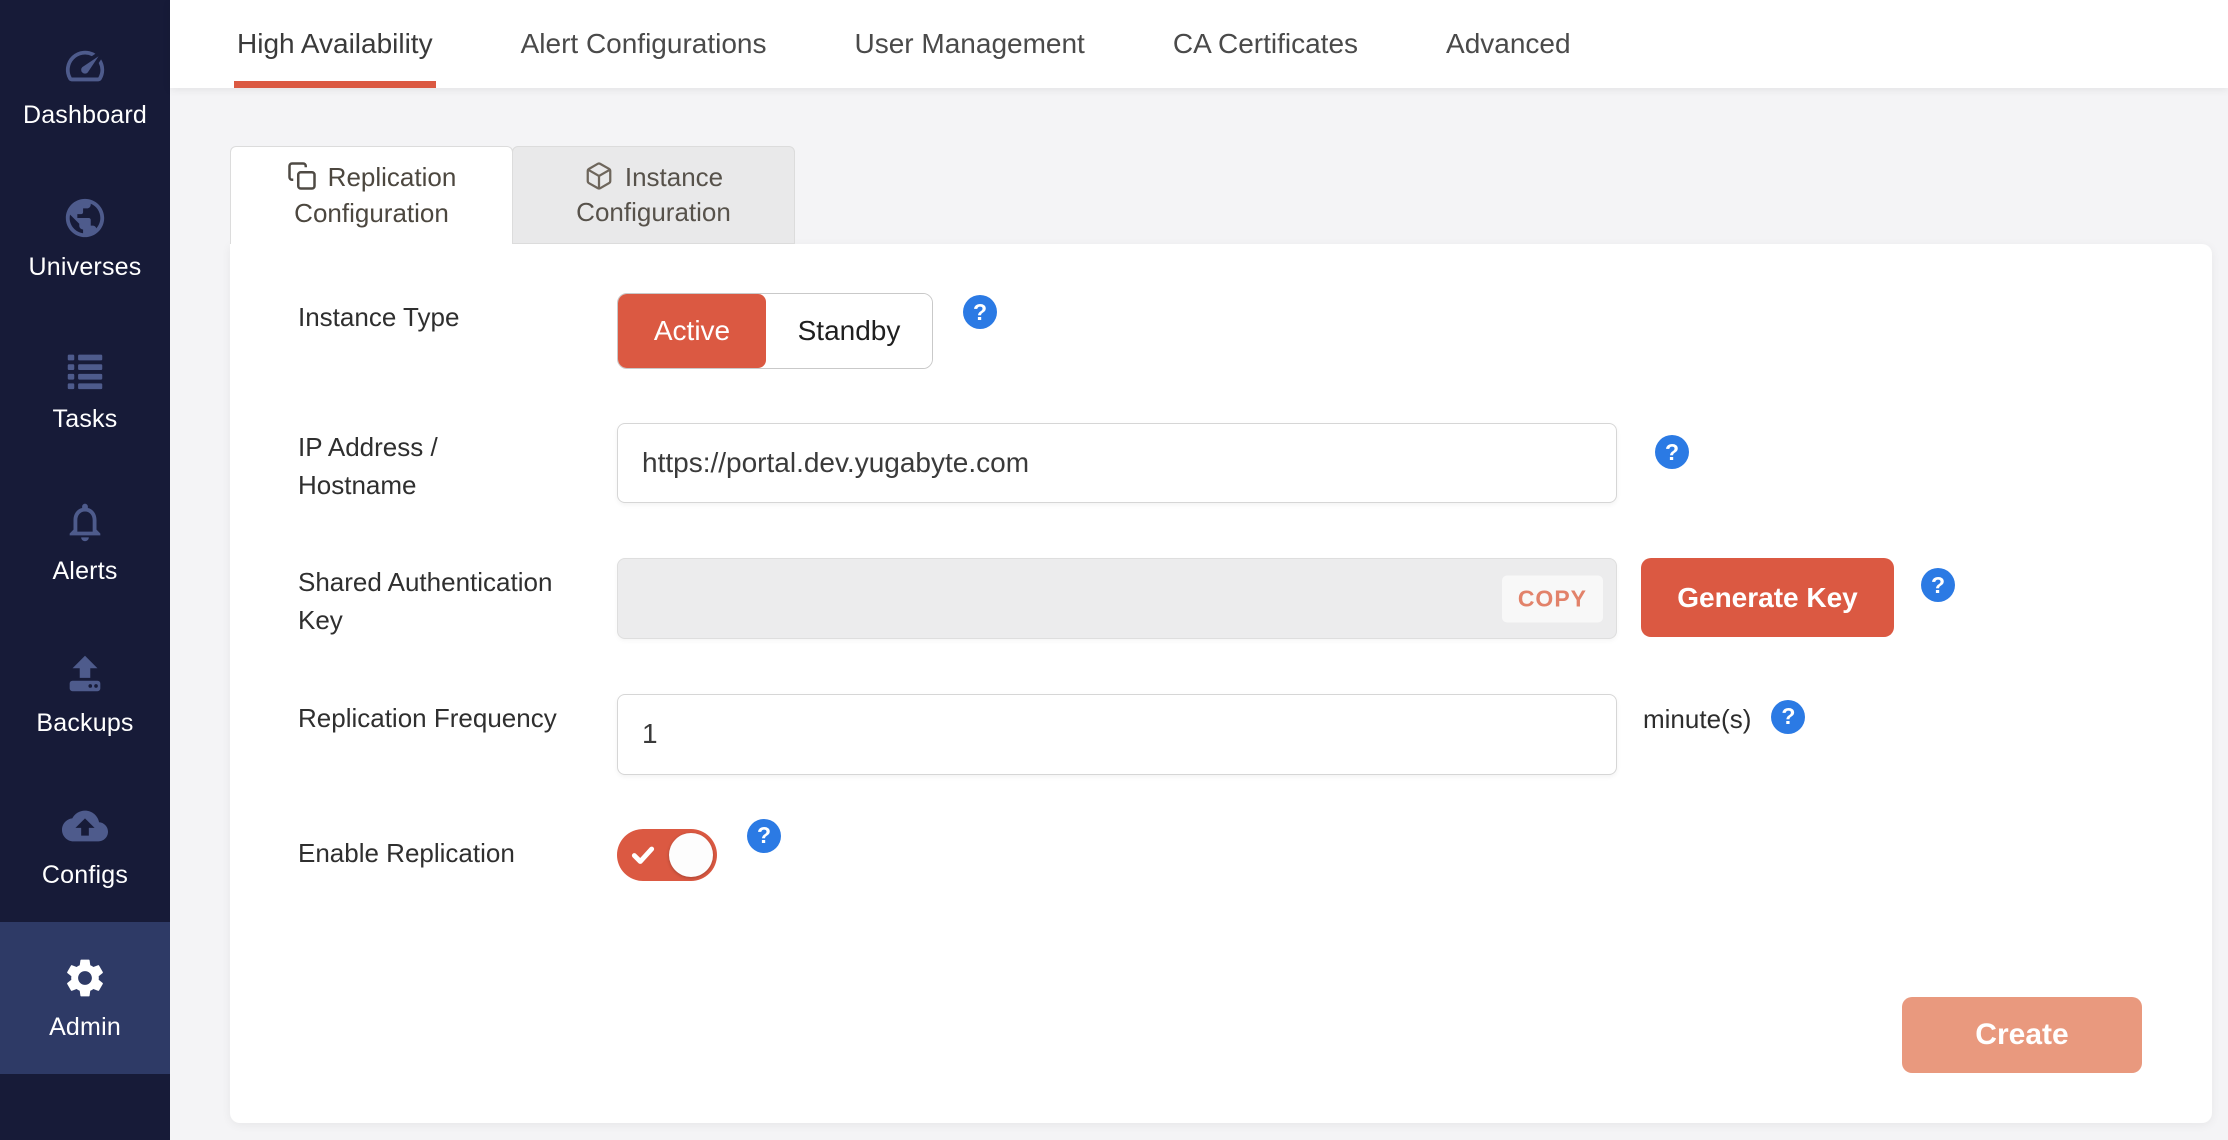  Describe the element at coordinates (85, 694) in the screenshot. I see `sidebar-item-backups: Backups` at that location.